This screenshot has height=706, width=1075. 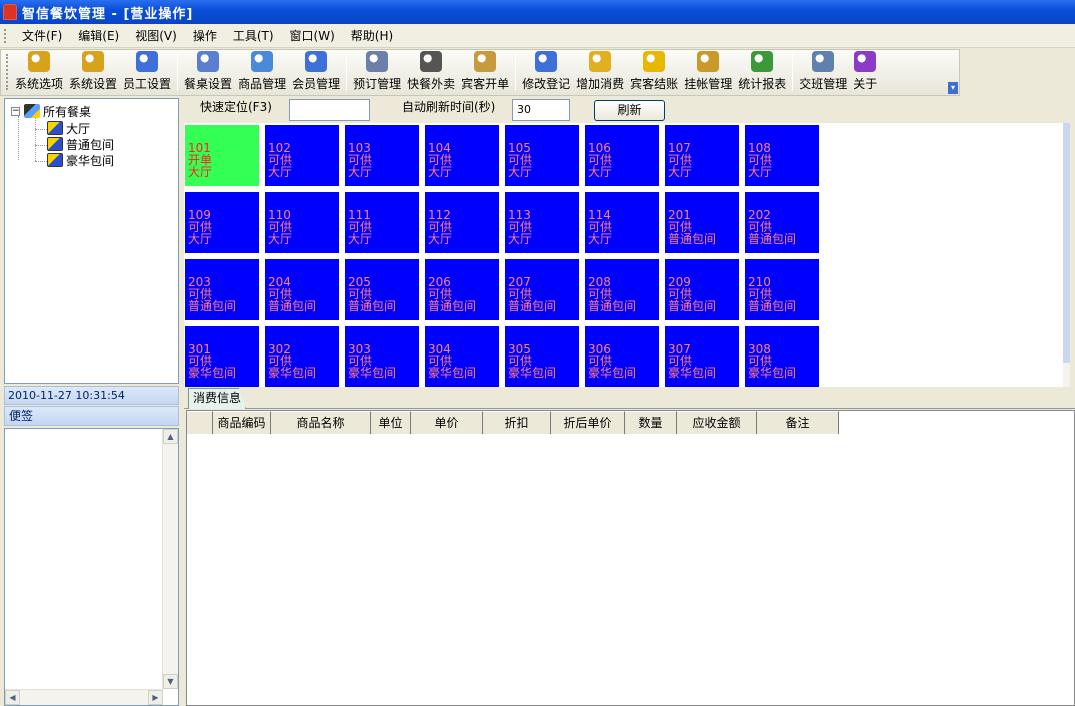 I want to click on tab-consumption-info: 消费信息, so click(x=217, y=398).